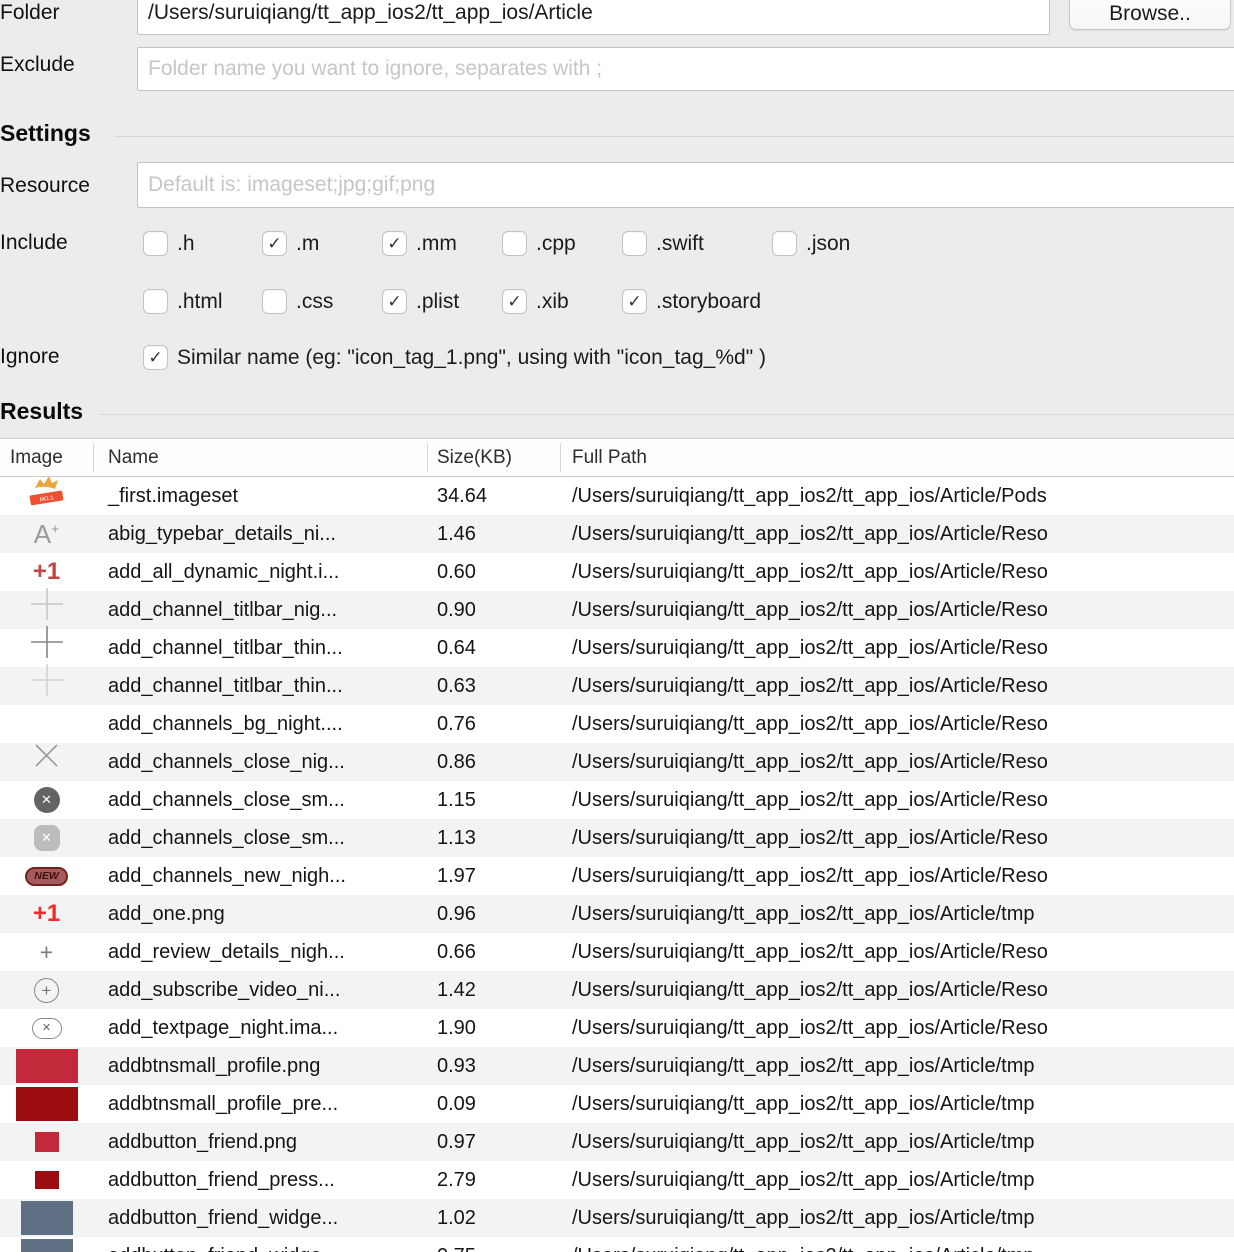  I want to click on resource-size: 0.09, so click(456, 1104).